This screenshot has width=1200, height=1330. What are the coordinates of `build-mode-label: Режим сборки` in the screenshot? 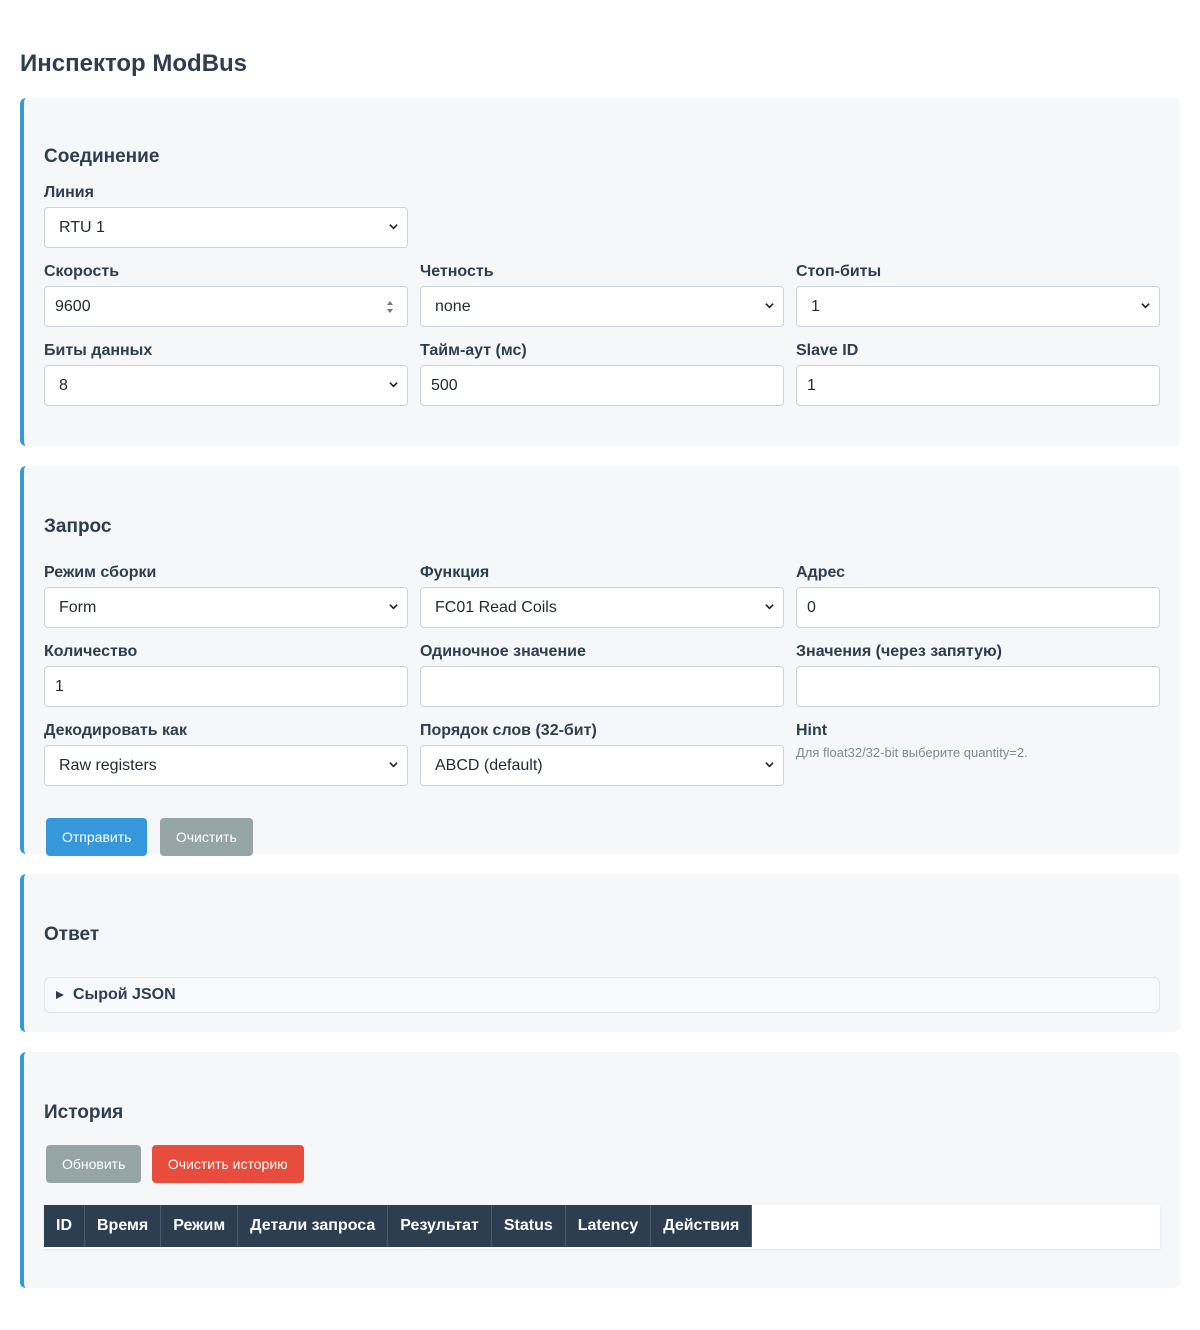 It's located at (100, 572).